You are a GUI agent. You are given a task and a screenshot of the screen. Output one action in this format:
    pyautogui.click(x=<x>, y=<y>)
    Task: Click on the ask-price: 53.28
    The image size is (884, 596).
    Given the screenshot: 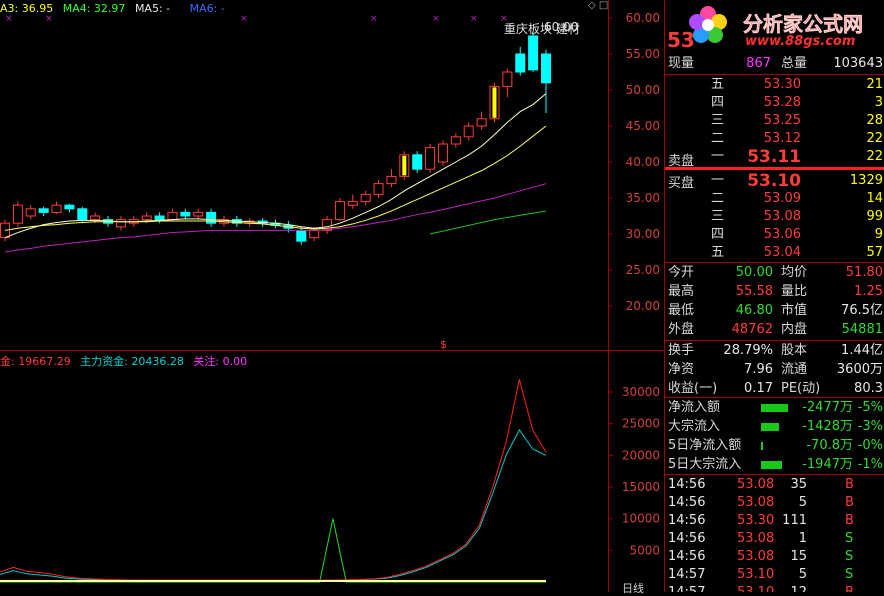 What is the action you would take?
    pyautogui.click(x=782, y=102)
    